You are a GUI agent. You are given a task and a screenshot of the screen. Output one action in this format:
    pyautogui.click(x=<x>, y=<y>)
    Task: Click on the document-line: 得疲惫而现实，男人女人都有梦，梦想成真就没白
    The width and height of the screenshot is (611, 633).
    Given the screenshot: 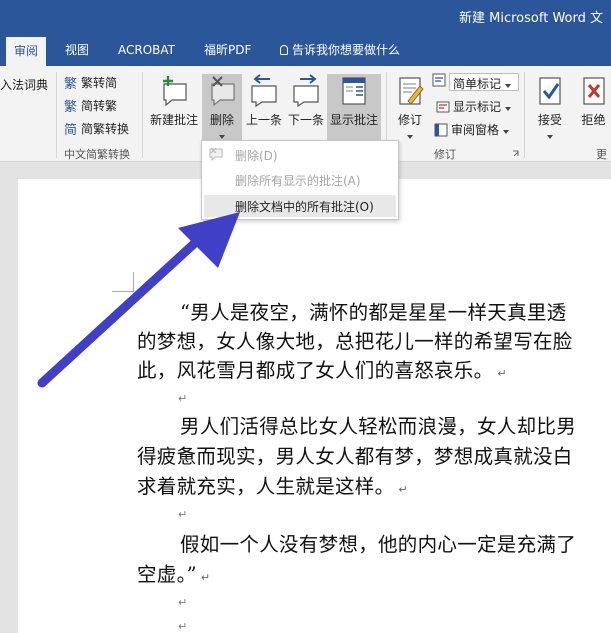 What is the action you would take?
    pyautogui.click(x=355, y=454)
    